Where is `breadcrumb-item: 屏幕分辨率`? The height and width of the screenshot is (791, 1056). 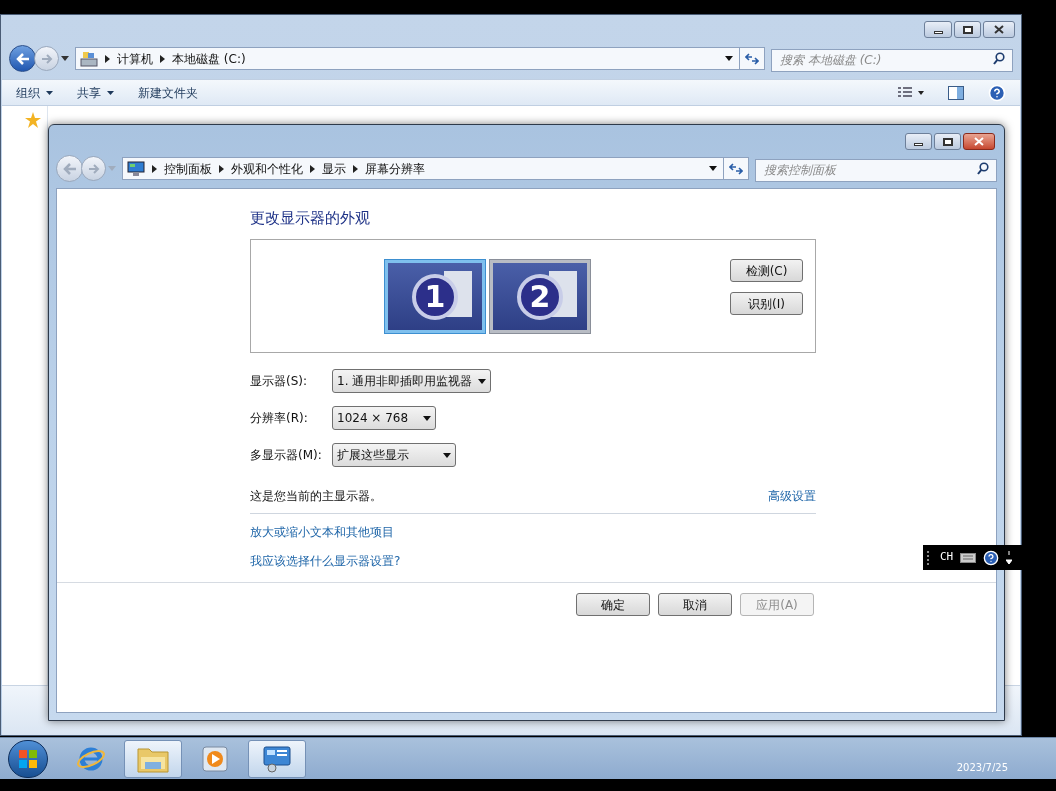 breadcrumb-item: 屏幕分辨率 is located at coordinates (395, 168).